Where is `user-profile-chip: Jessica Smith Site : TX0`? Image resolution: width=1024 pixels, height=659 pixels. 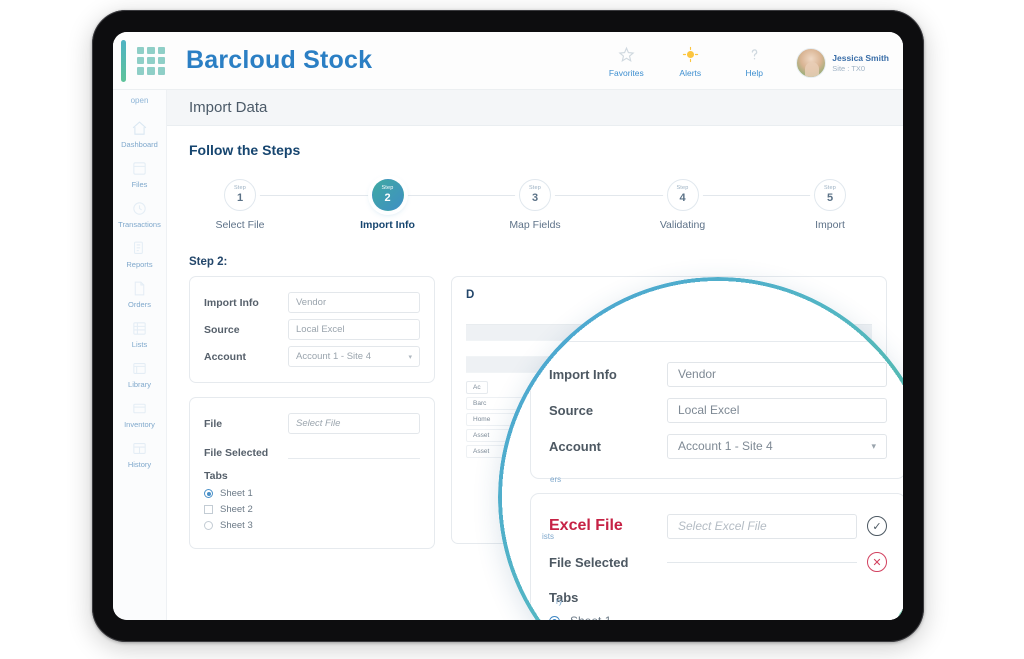
user-profile-chip: Jessica Smith Site : TX0 is located at coordinates (842, 63).